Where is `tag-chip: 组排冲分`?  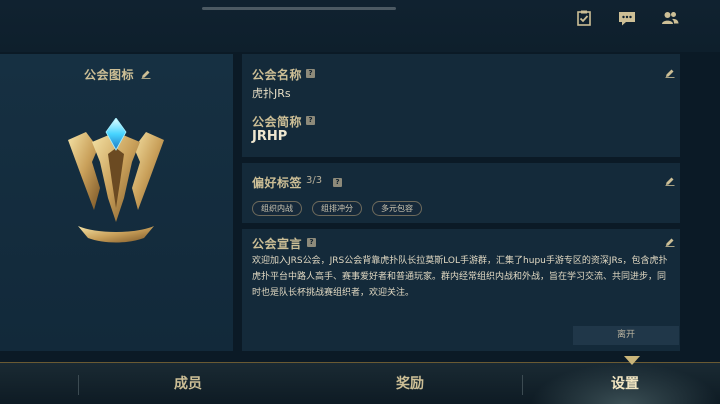
tag-chip: 组排冲分 is located at coordinates (337, 208).